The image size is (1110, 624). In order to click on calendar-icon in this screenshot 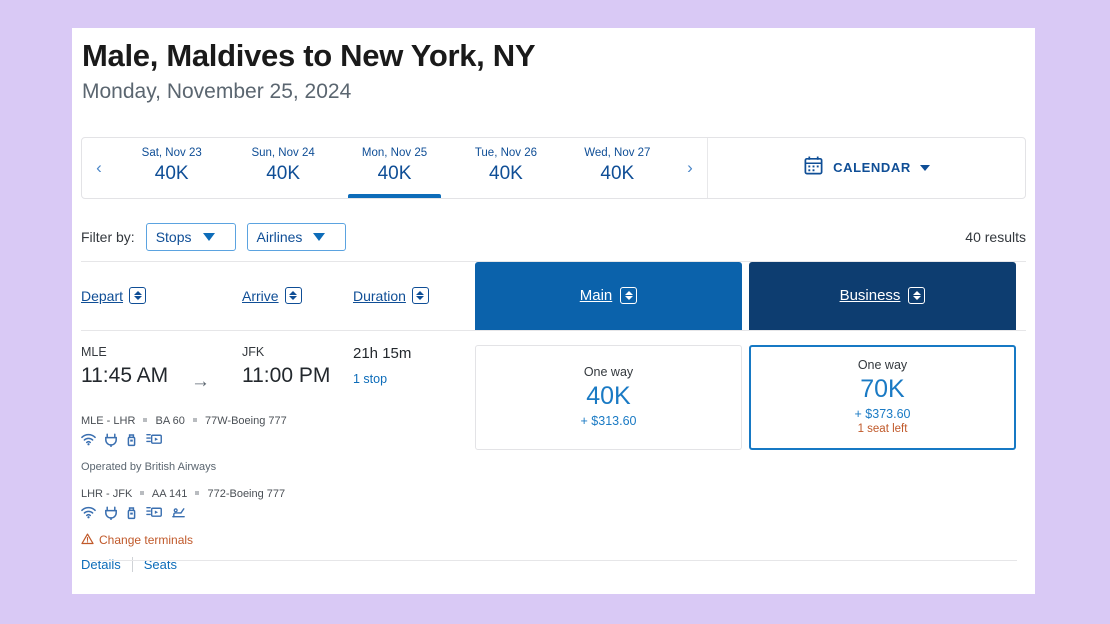, I will do `click(813, 168)`.